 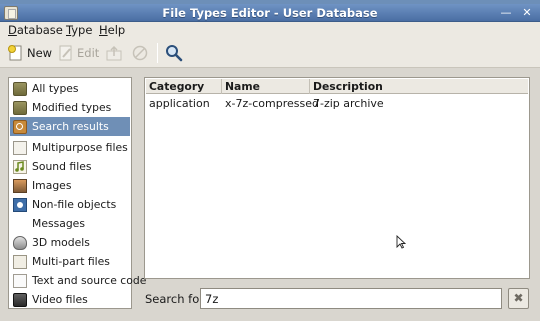 I want to click on document-icon, so click(x=20, y=147).